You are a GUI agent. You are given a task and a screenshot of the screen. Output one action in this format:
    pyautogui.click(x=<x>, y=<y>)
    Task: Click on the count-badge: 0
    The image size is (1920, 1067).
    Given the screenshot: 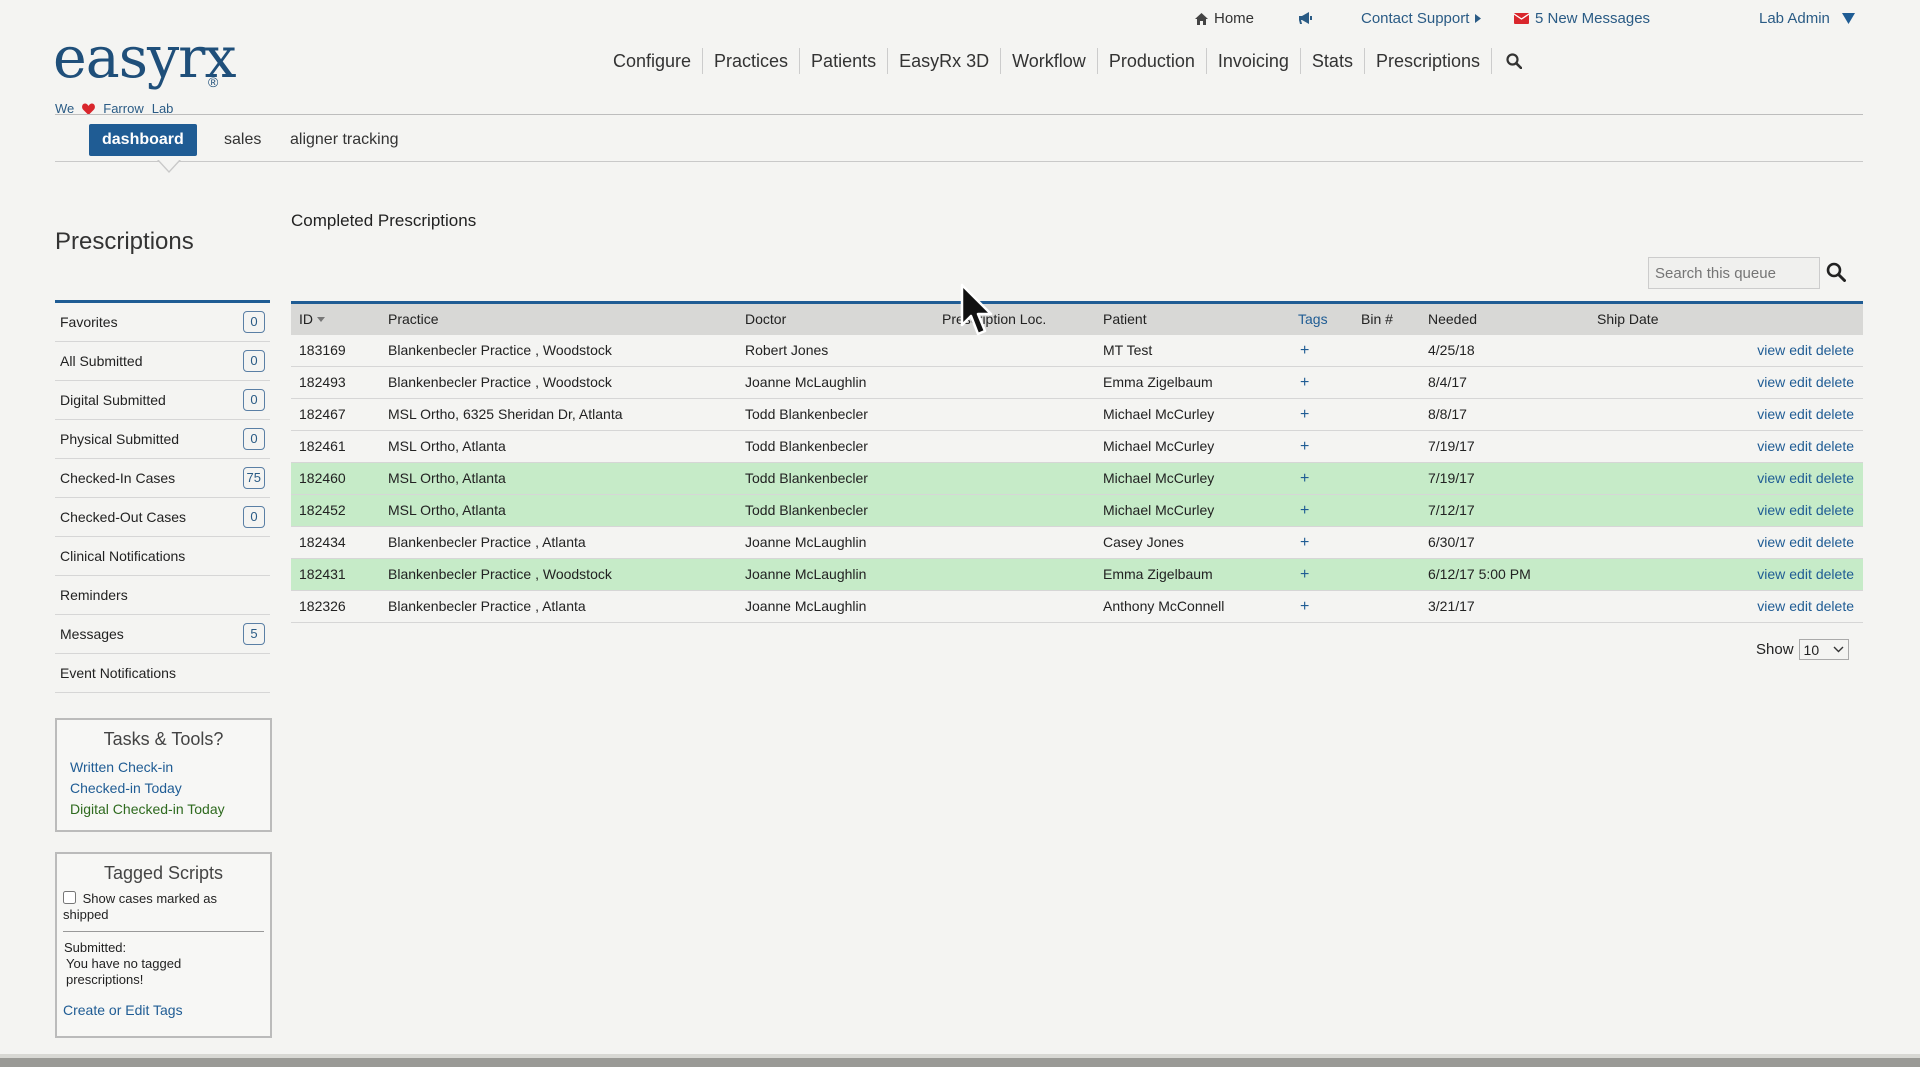 What is the action you would take?
    pyautogui.click(x=254, y=322)
    